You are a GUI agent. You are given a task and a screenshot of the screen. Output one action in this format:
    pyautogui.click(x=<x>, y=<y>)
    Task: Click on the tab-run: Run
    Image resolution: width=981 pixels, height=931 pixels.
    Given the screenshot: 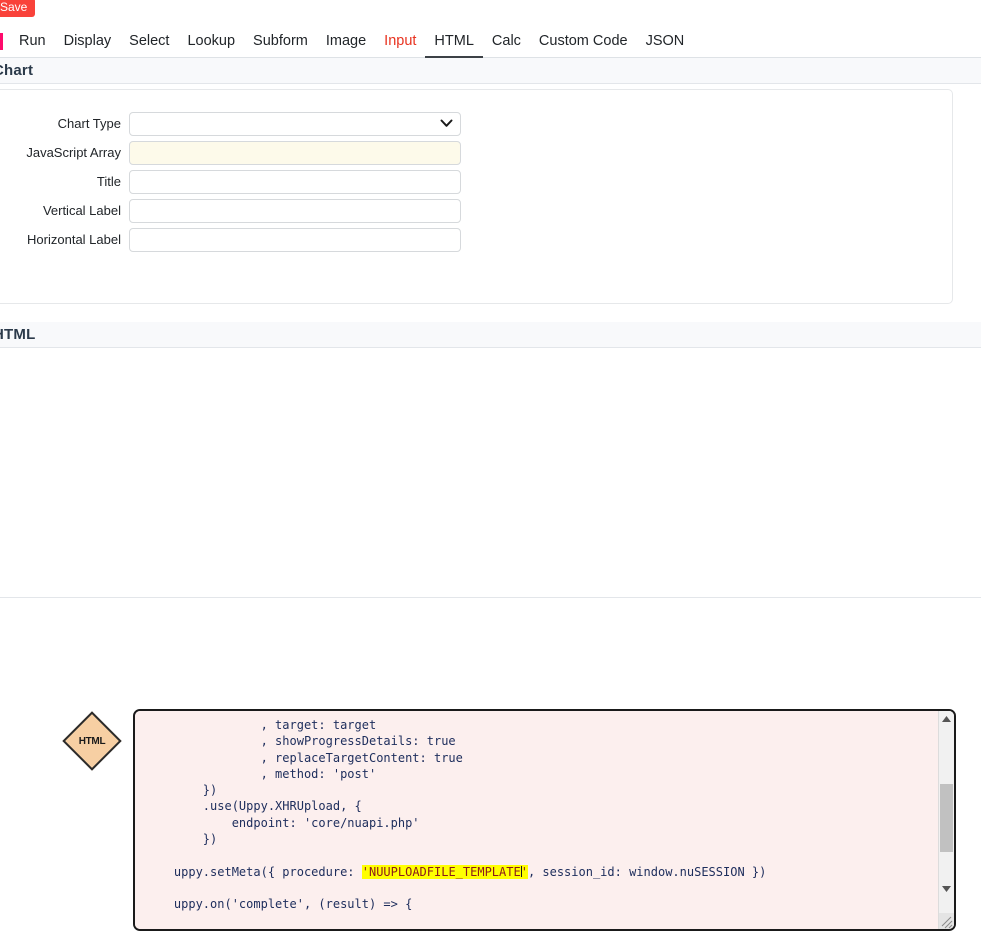 What is the action you would take?
    pyautogui.click(x=32, y=44)
    